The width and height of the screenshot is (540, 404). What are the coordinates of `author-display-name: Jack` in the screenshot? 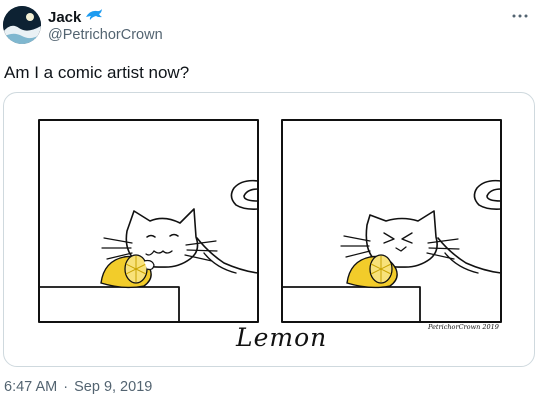 It's located at (65, 17).